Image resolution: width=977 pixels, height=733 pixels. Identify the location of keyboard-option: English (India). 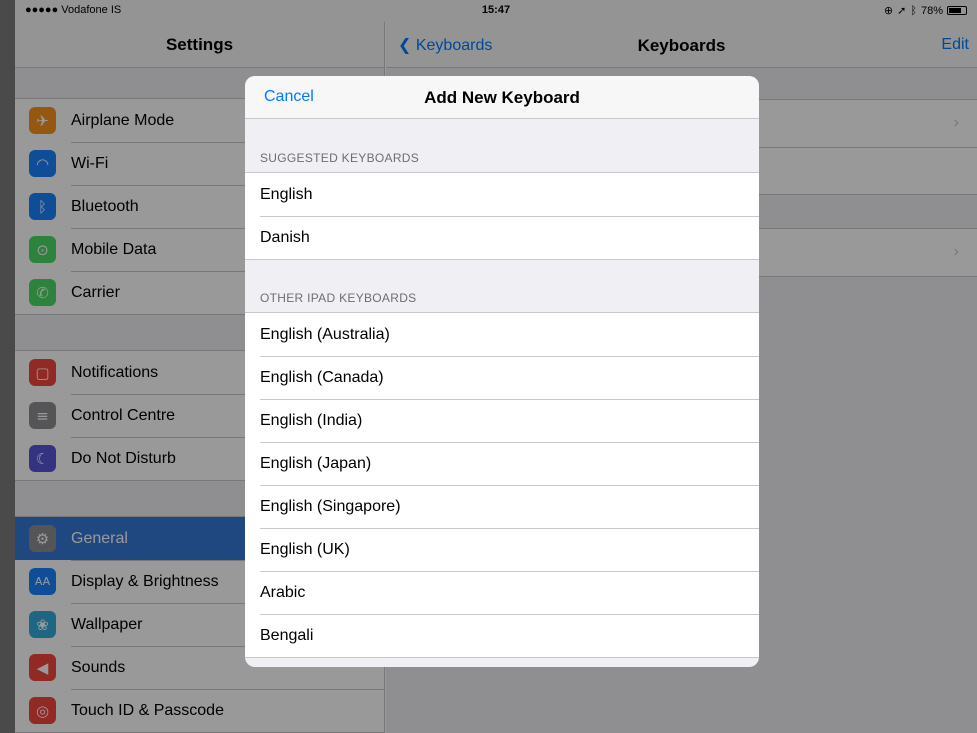
(502, 420).